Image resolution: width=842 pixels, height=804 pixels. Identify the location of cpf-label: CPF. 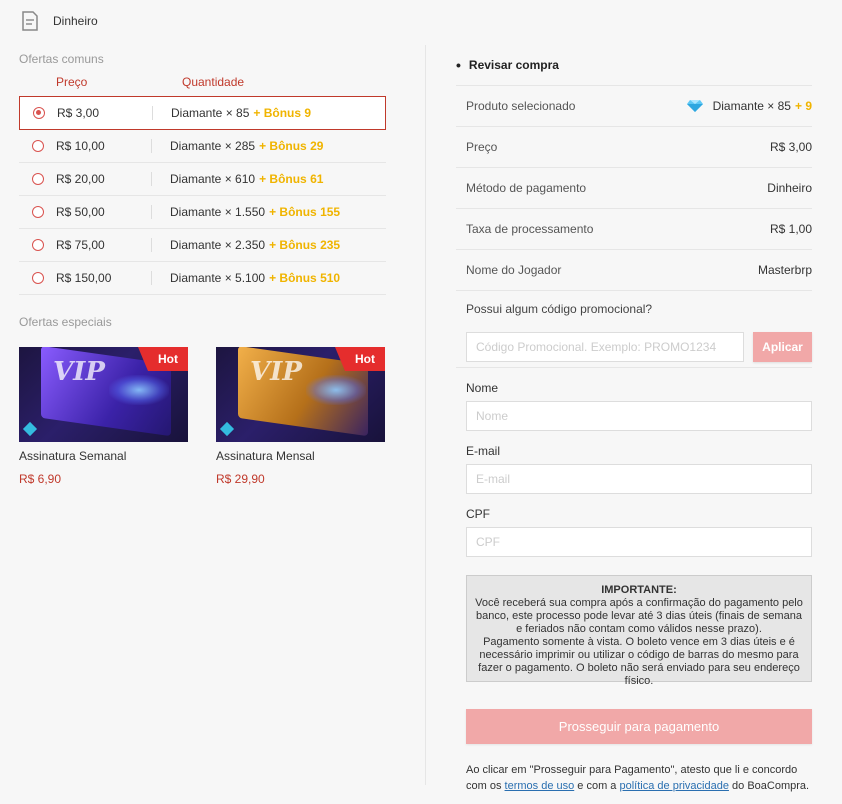
(478, 514).